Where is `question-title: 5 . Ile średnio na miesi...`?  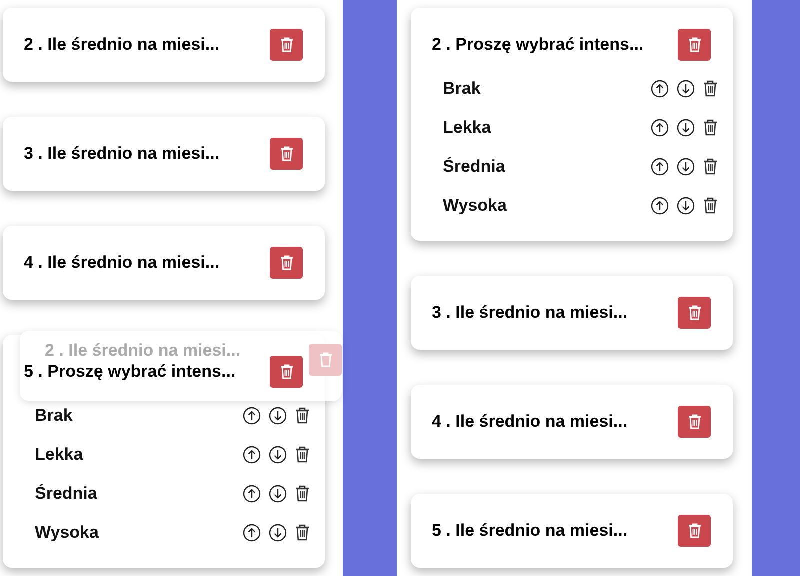
question-title: 5 . Ile średnio na miesi... is located at coordinates (530, 531).